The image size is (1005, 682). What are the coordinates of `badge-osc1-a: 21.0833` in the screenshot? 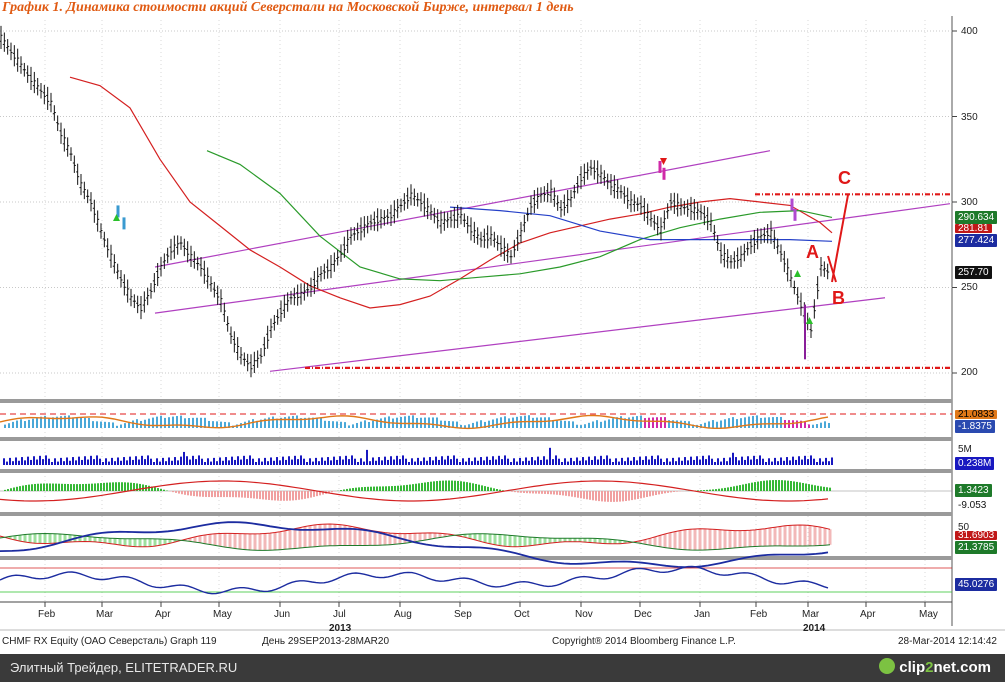 It's located at (976, 414).